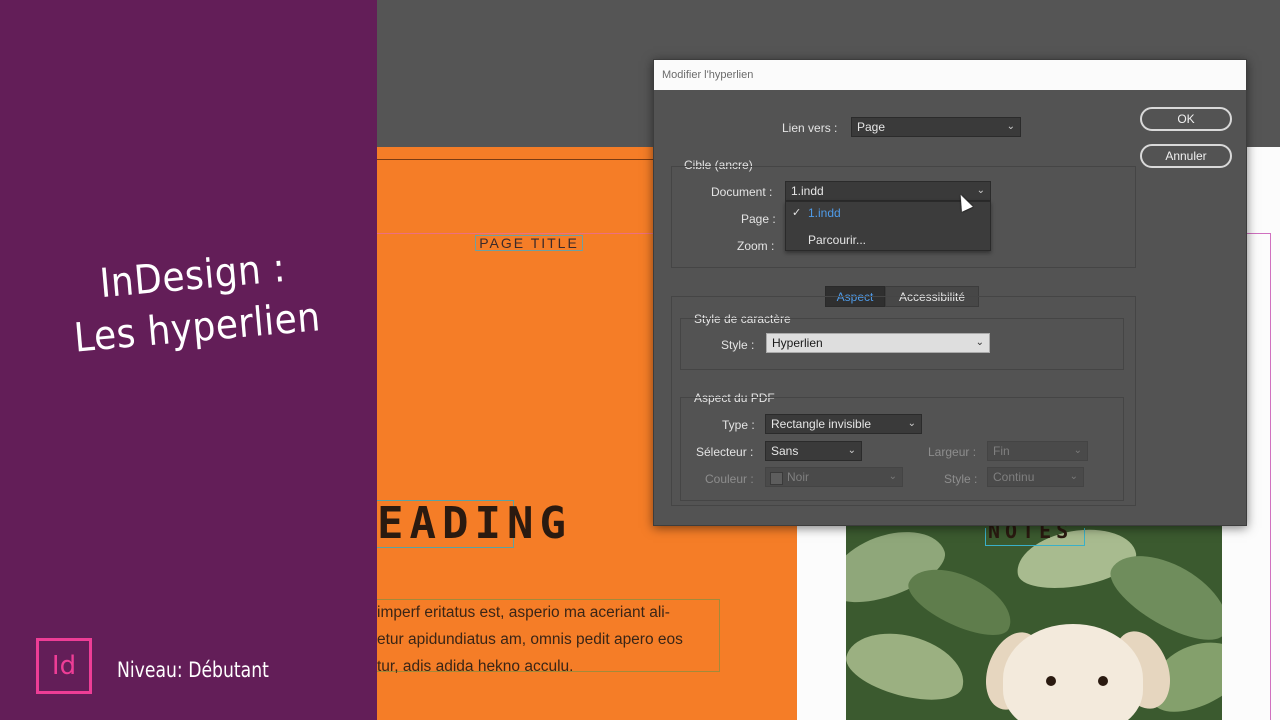 The height and width of the screenshot is (720, 1280). What do you see at coordinates (1186, 119) in the screenshot?
I see `ok-button: OK` at bounding box center [1186, 119].